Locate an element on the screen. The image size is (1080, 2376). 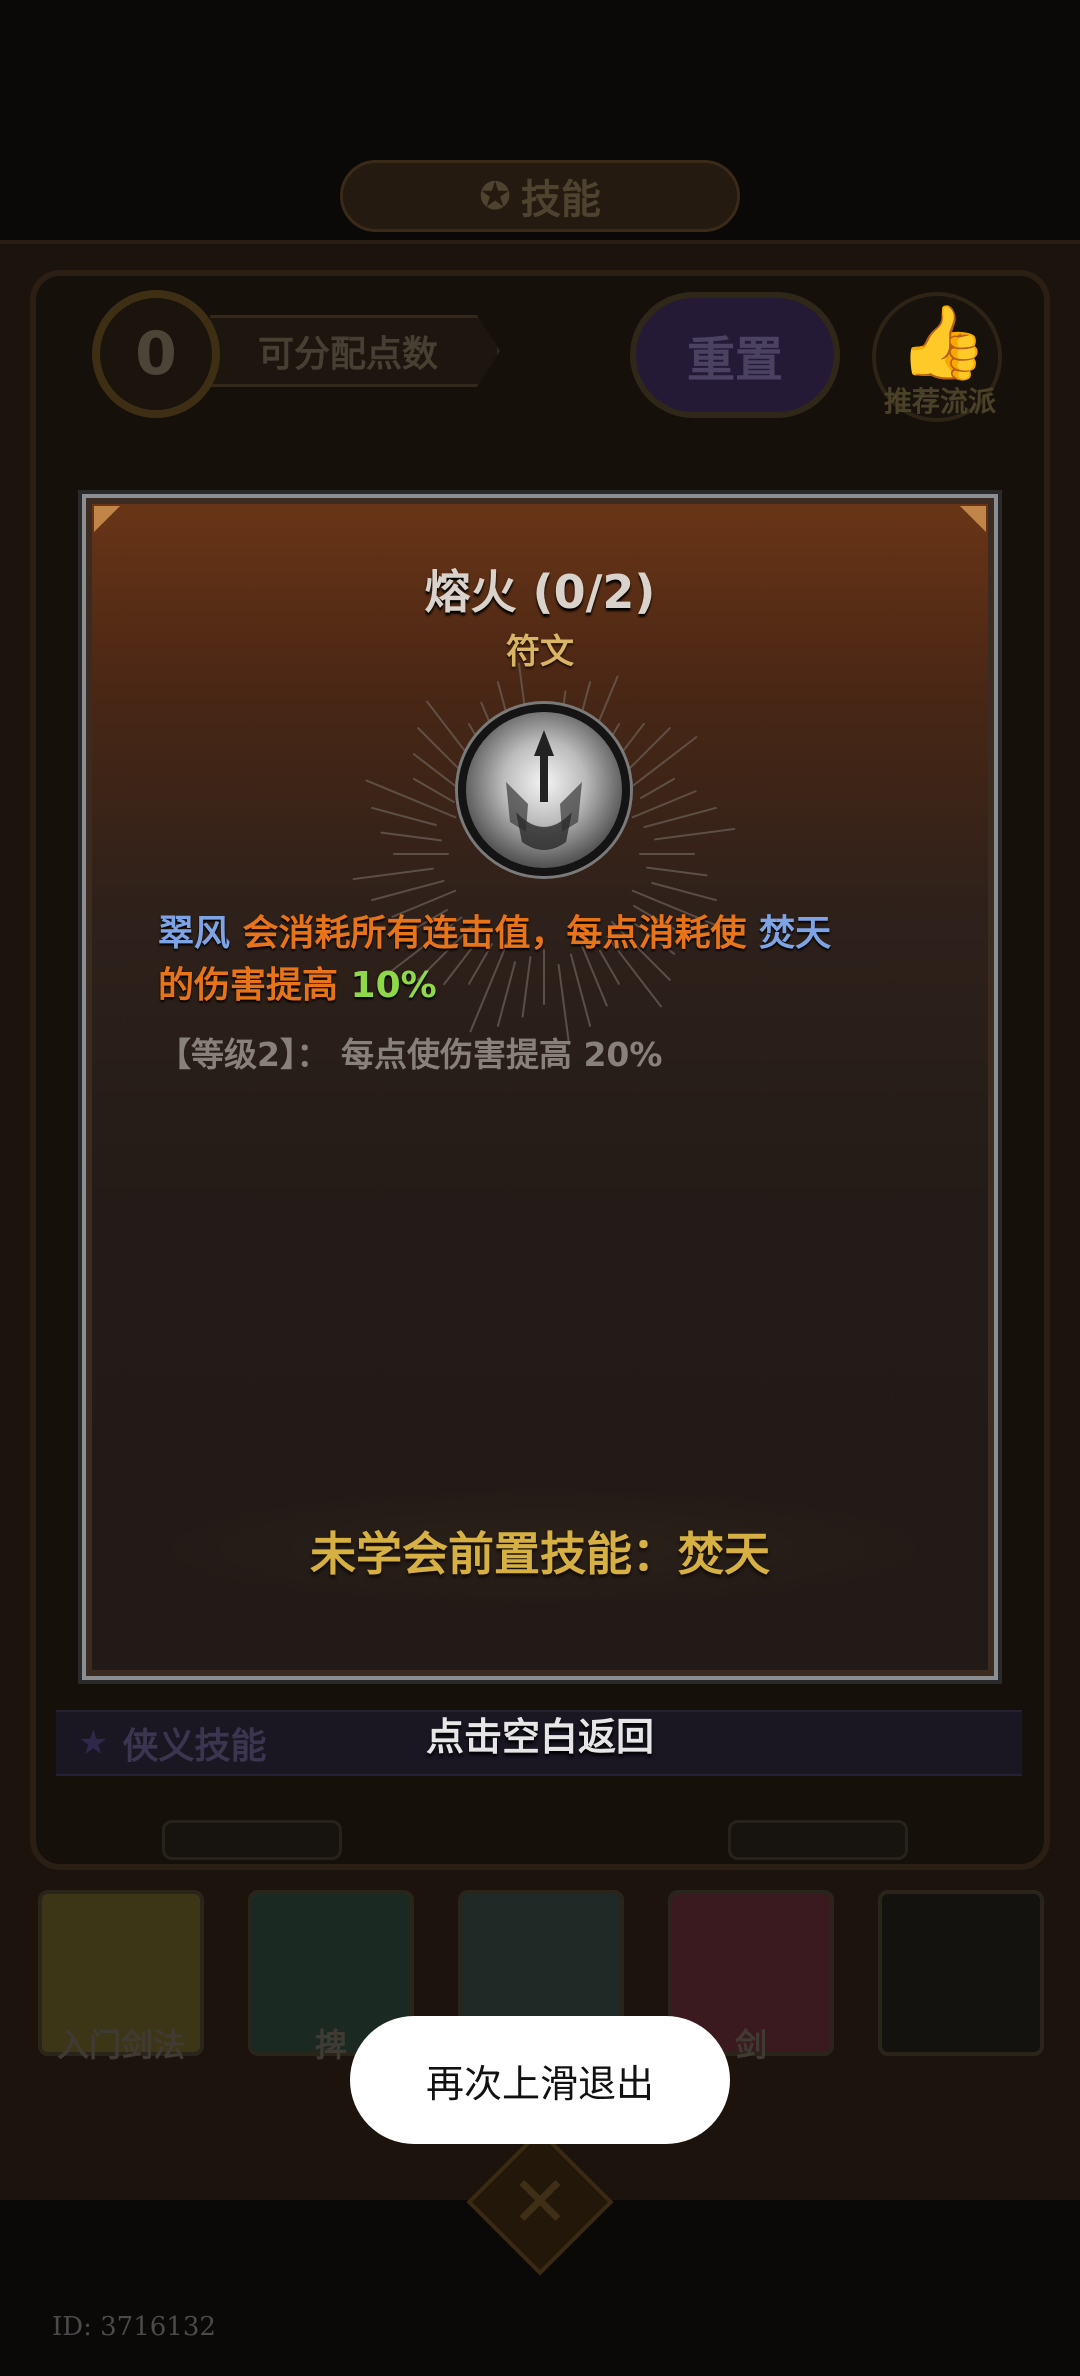
rune-icon is located at coordinates (544, 790).